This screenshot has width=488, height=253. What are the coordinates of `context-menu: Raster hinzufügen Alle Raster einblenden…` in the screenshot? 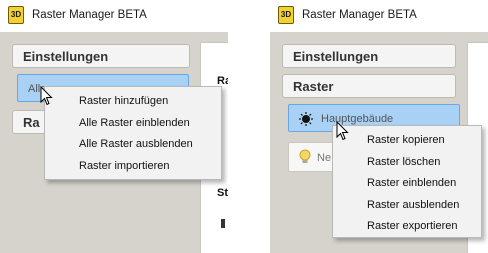 It's located at (133, 133).